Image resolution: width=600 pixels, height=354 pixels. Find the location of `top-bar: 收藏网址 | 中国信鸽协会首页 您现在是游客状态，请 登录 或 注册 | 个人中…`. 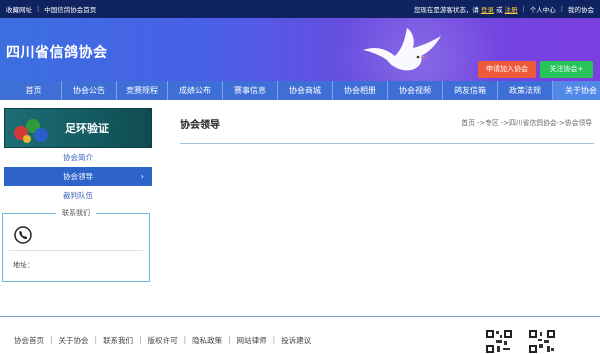

top-bar: 收藏网址 | 中国信鸽协会首页 您现在是游客状态，请 登录 或 注册 | 个人中… is located at coordinates (300, 9).